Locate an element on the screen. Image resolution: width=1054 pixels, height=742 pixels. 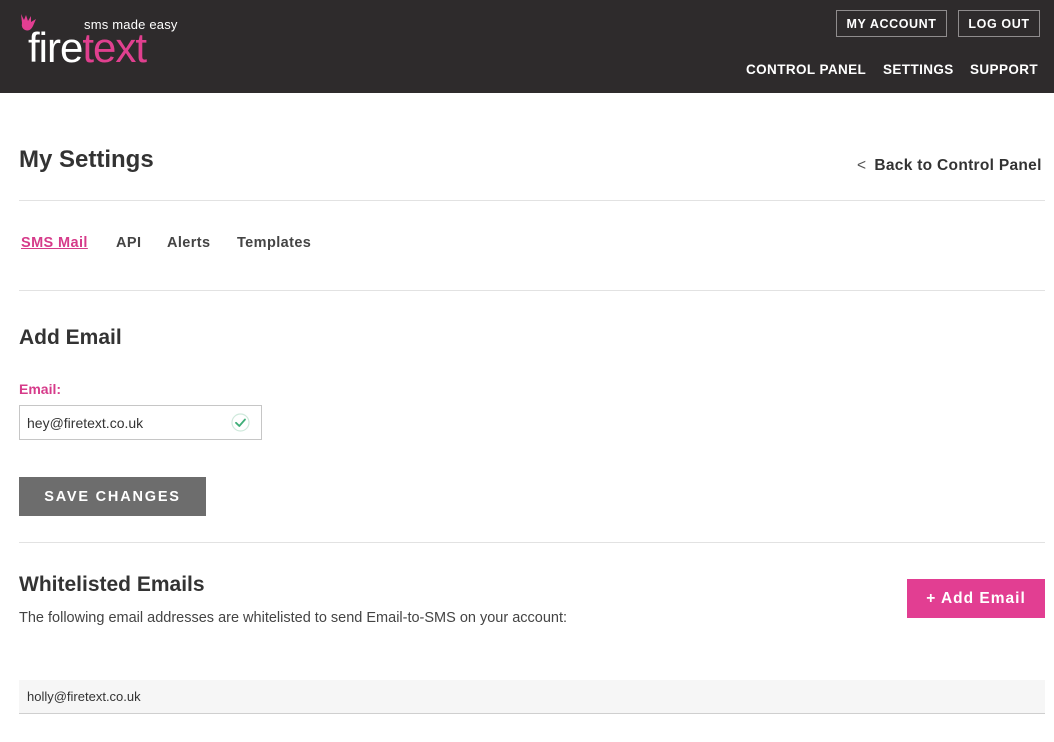
nav-support: SUPPORT is located at coordinates (1004, 70).